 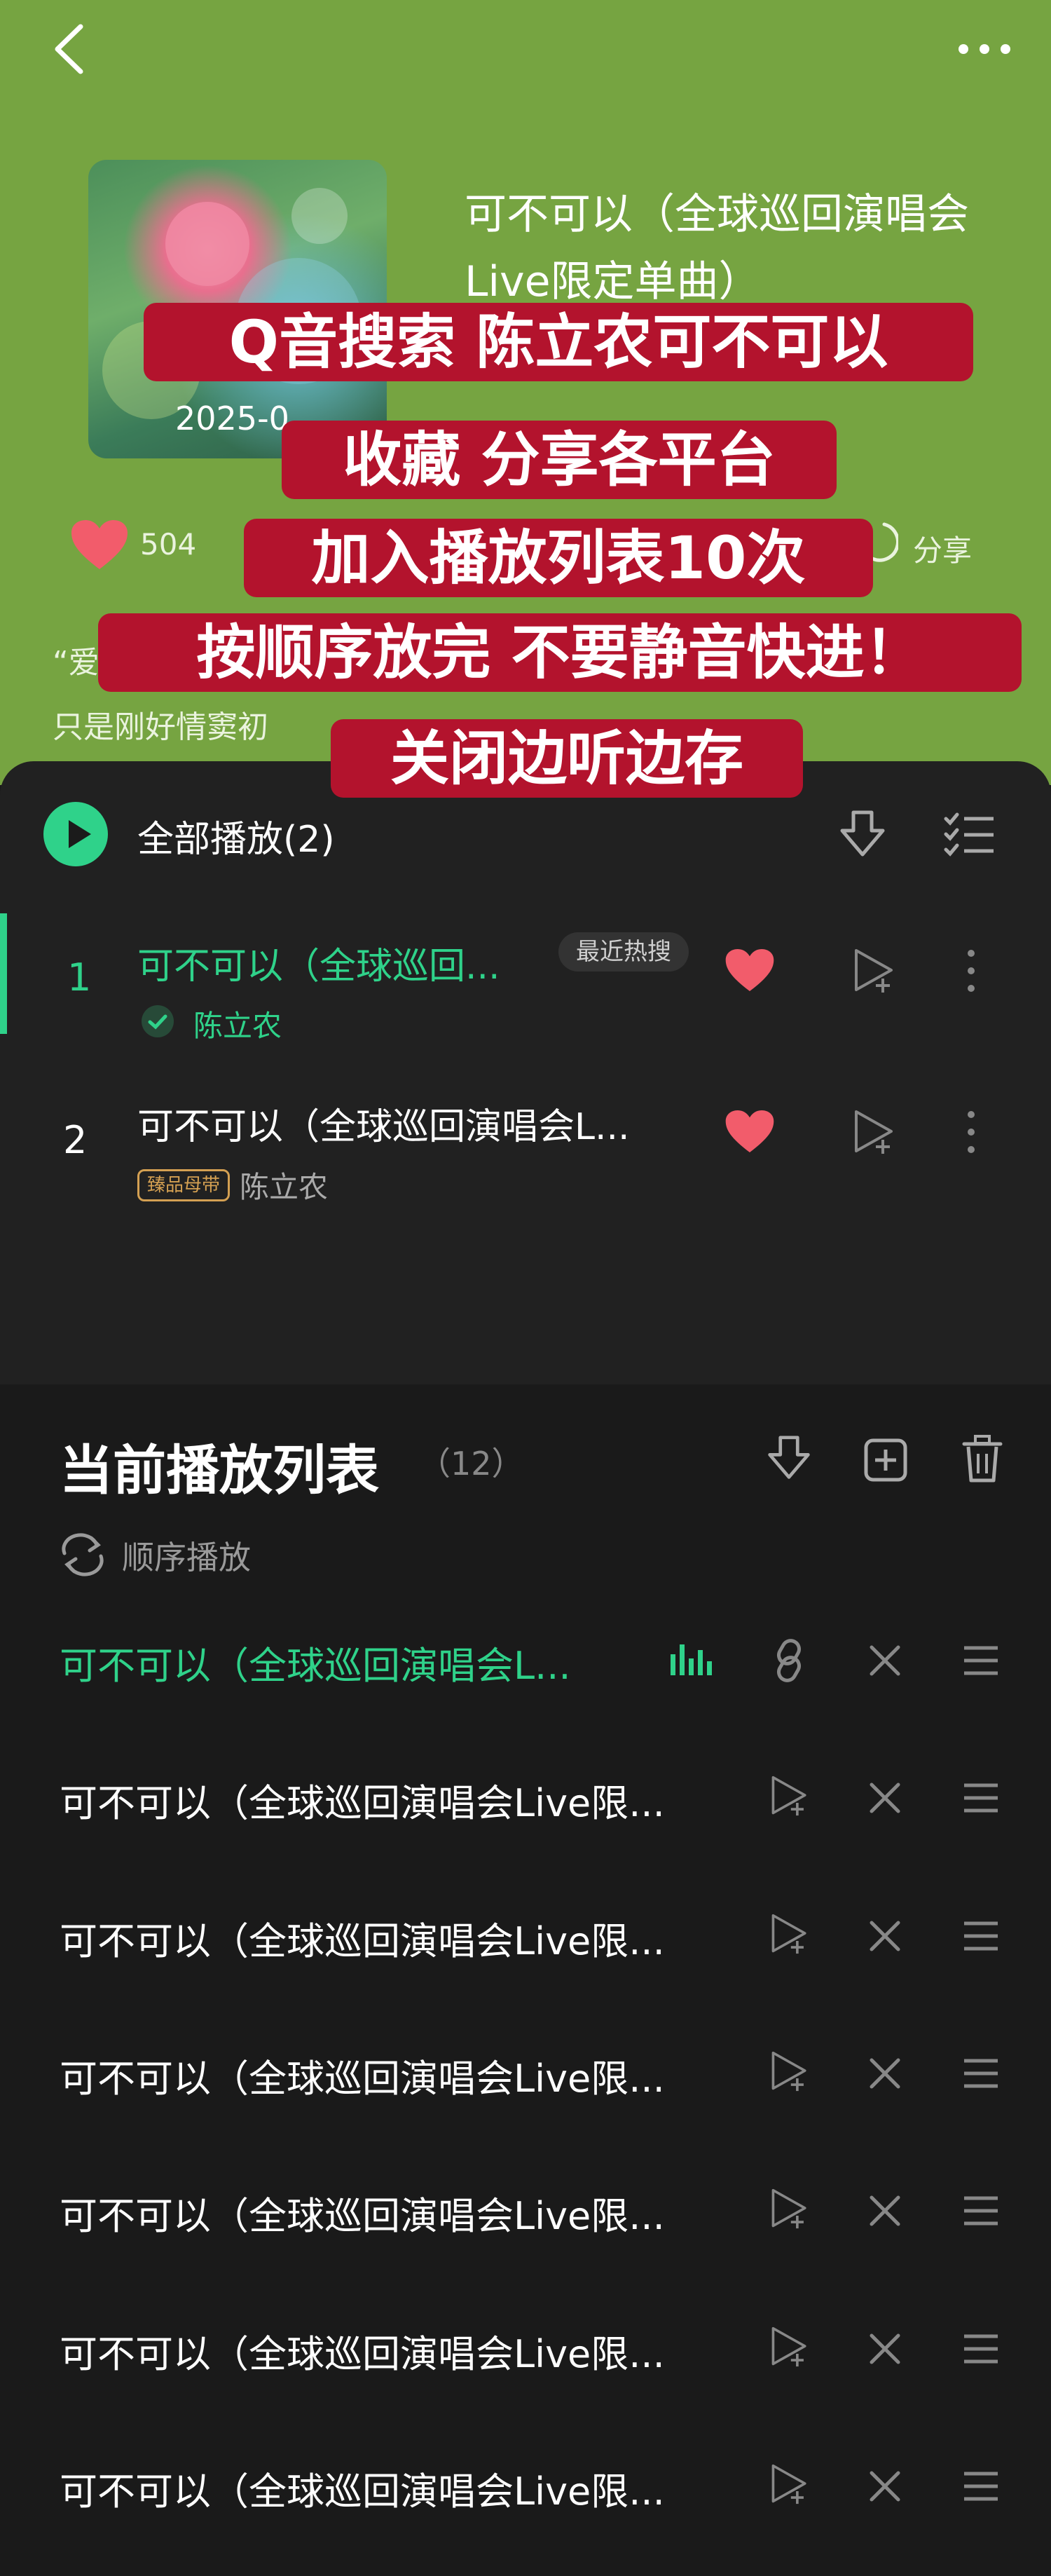 I want to click on like-button, so click(x=99, y=545).